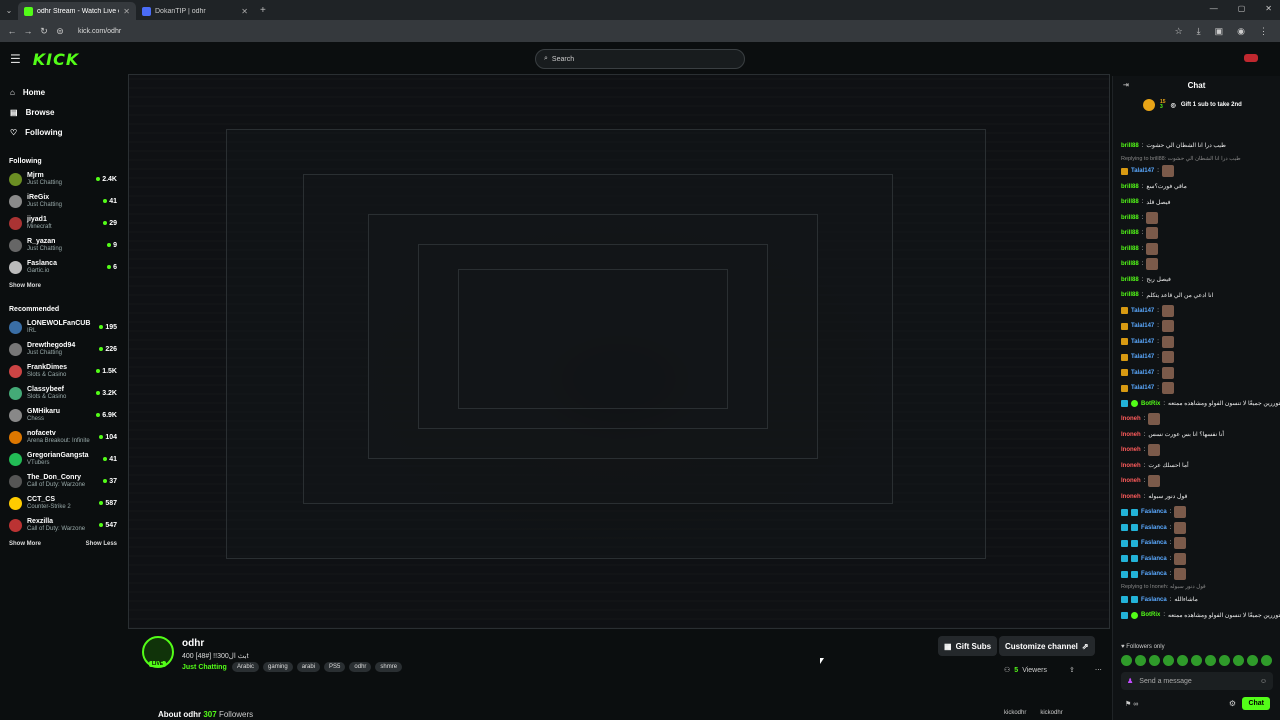  What do you see at coordinates (1219, 31) in the screenshot?
I see `extensions-icon: ▣` at bounding box center [1219, 31].